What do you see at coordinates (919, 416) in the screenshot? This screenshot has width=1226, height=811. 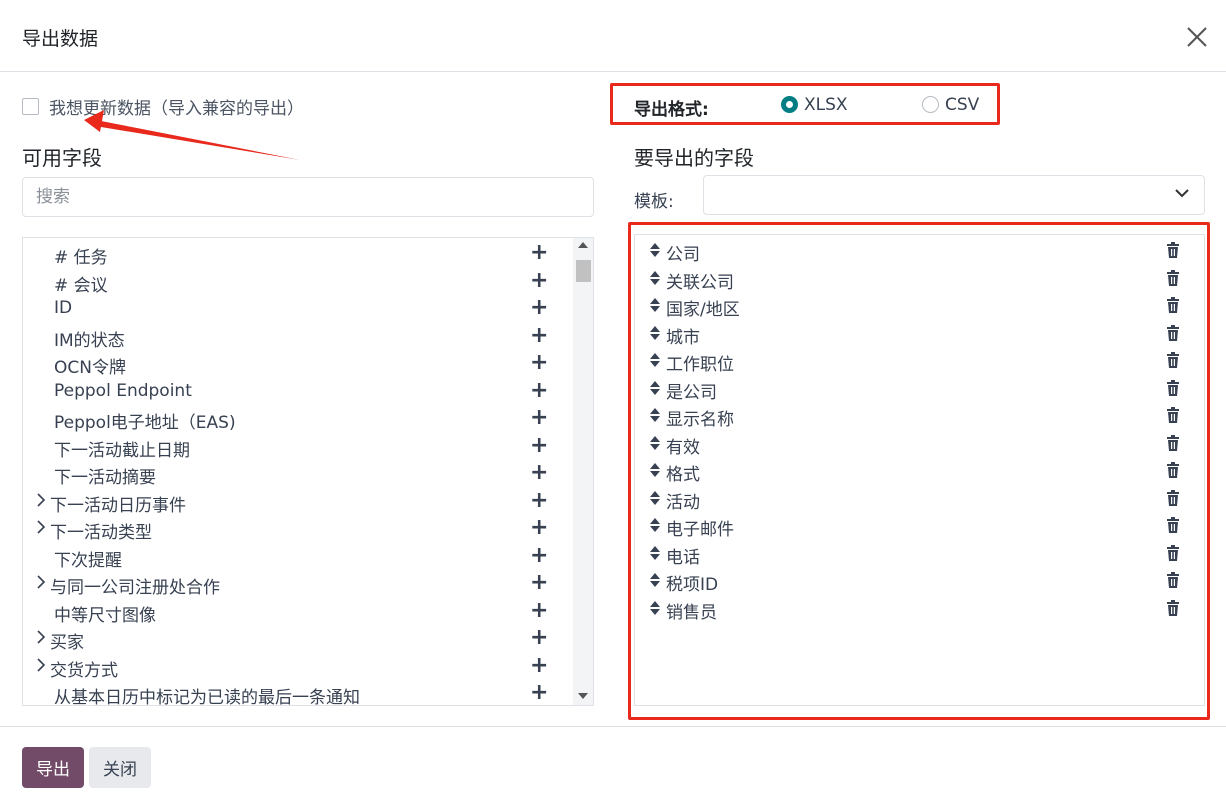 I see `export-field-row: 显示名称` at bounding box center [919, 416].